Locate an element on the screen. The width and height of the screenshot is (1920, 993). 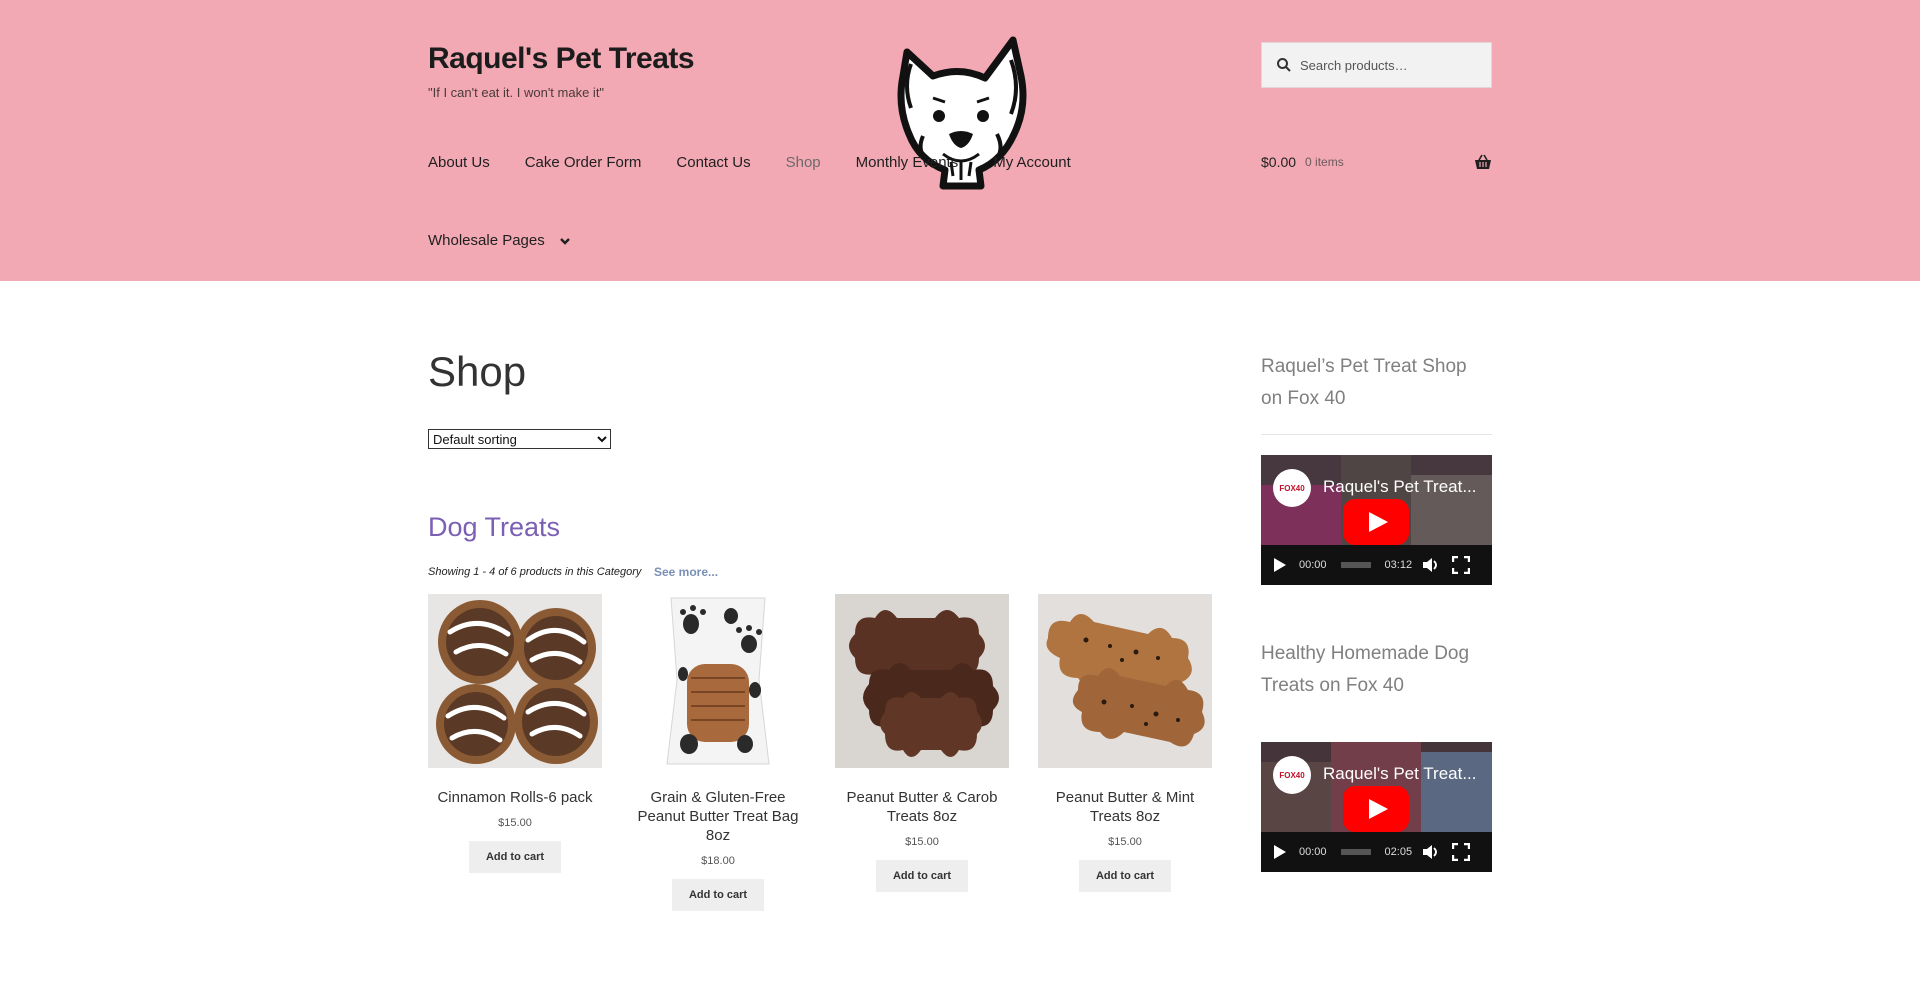
site-tagline: "If I can't eat it. I won't make it" is located at coordinates (516, 92).